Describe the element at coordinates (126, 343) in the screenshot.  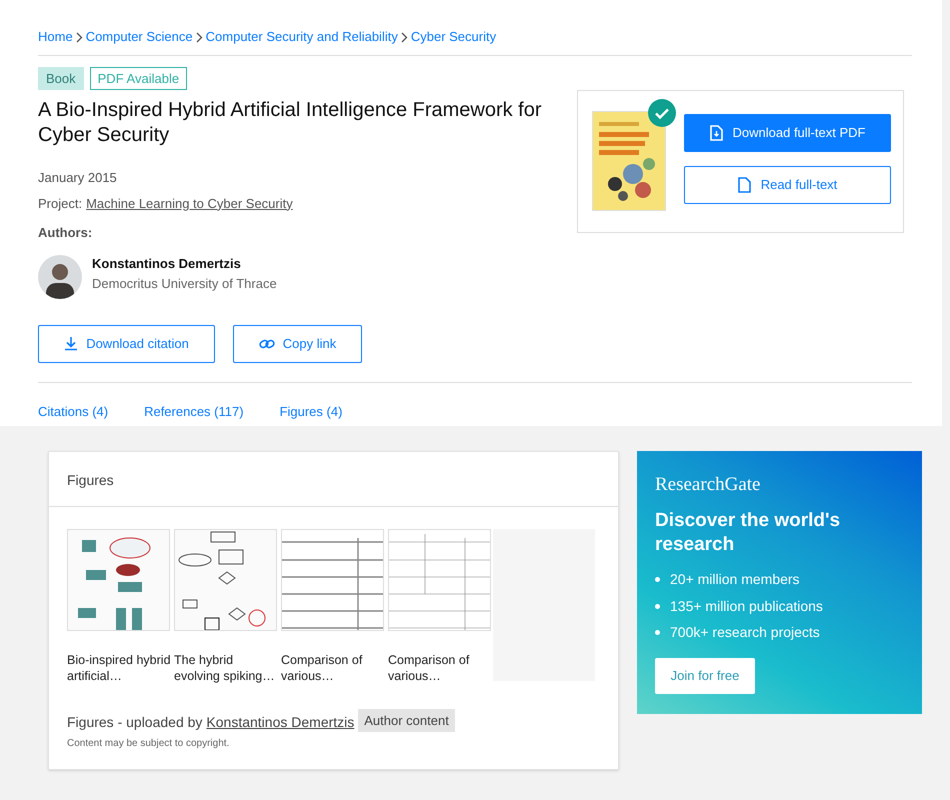
I see `download-button: Download citation` at that location.